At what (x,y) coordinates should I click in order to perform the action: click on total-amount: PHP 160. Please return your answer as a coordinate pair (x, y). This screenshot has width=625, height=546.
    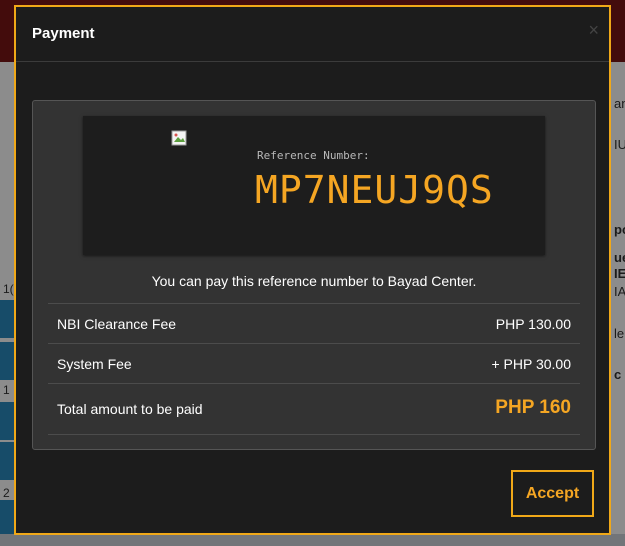
    Looking at the image, I should click on (533, 407).